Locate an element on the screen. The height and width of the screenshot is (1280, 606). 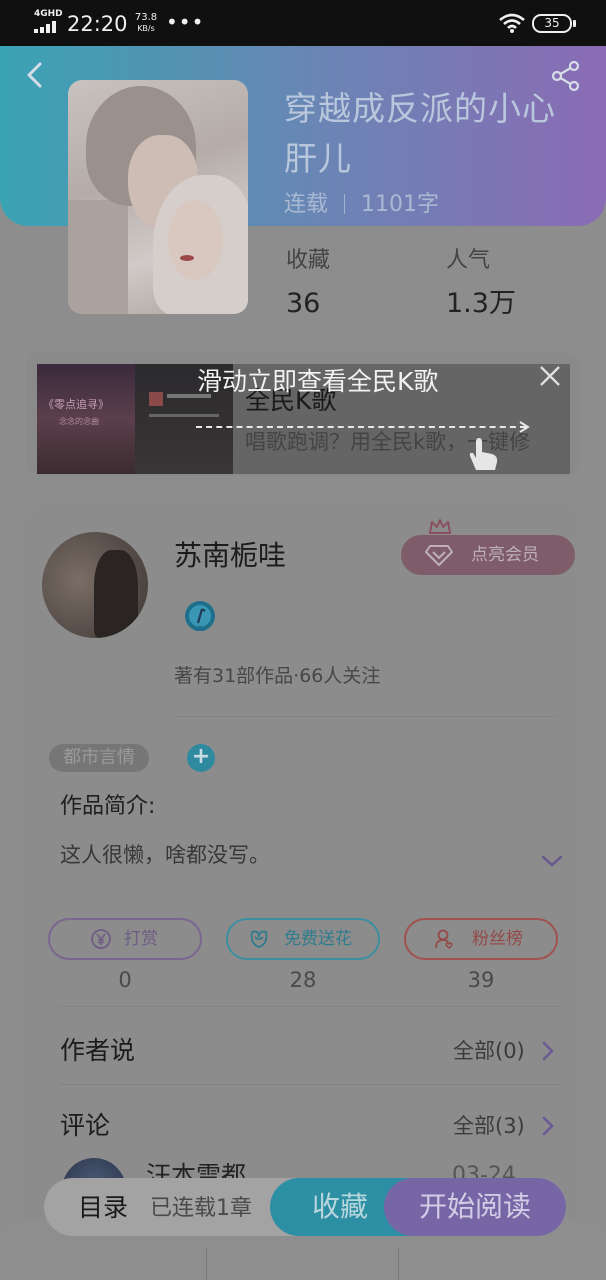
level-badge-icon is located at coordinates (200, 616).